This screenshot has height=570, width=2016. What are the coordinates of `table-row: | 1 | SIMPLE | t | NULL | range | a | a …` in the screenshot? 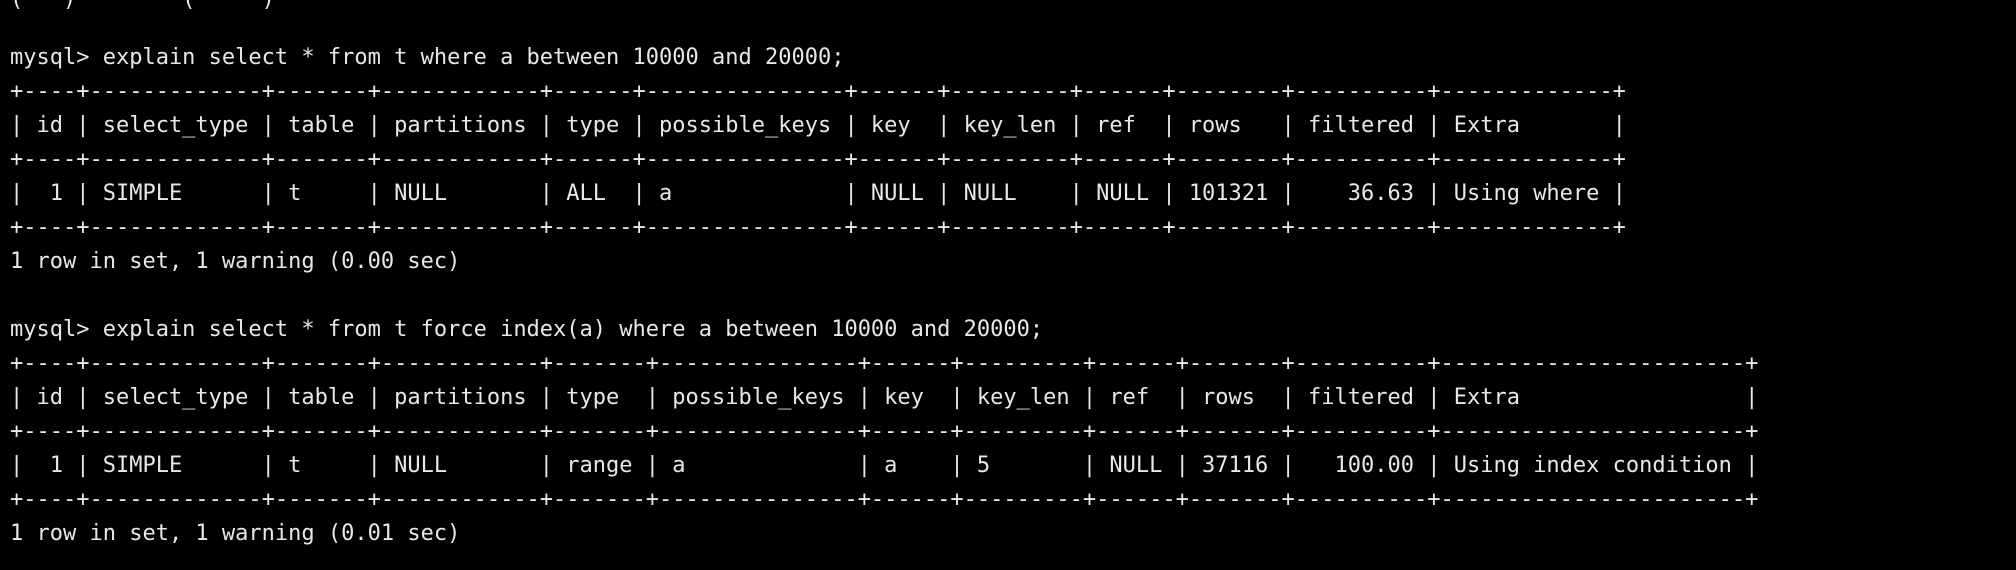 It's located at (884, 465).